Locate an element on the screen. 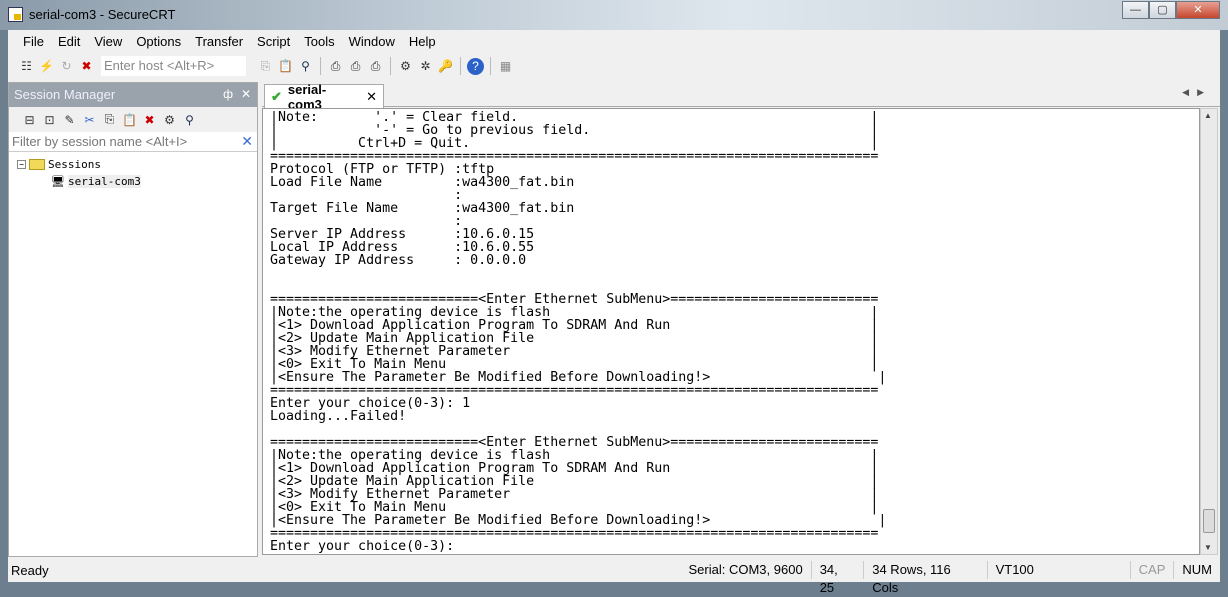 The height and width of the screenshot is (597, 1228). status-emulation: VT100 is located at coordinates (1051, 570).